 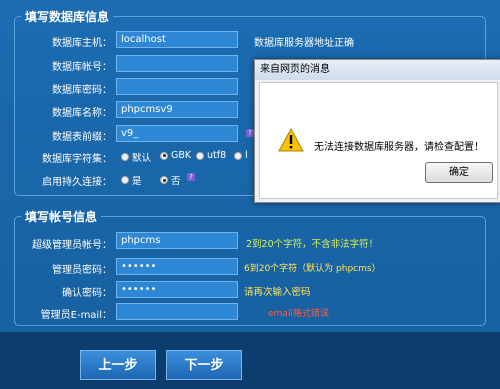 I want to click on db-account-input, so click(x=177, y=63).